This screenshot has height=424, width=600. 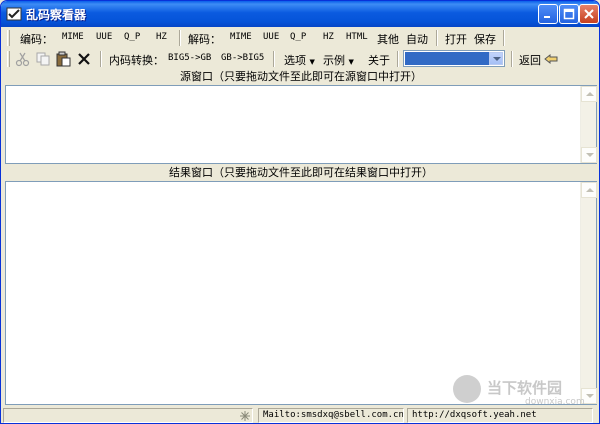 What do you see at coordinates (84, 59) in the screenshot?
I see `delete-icon` at bounding box center [84, 59].